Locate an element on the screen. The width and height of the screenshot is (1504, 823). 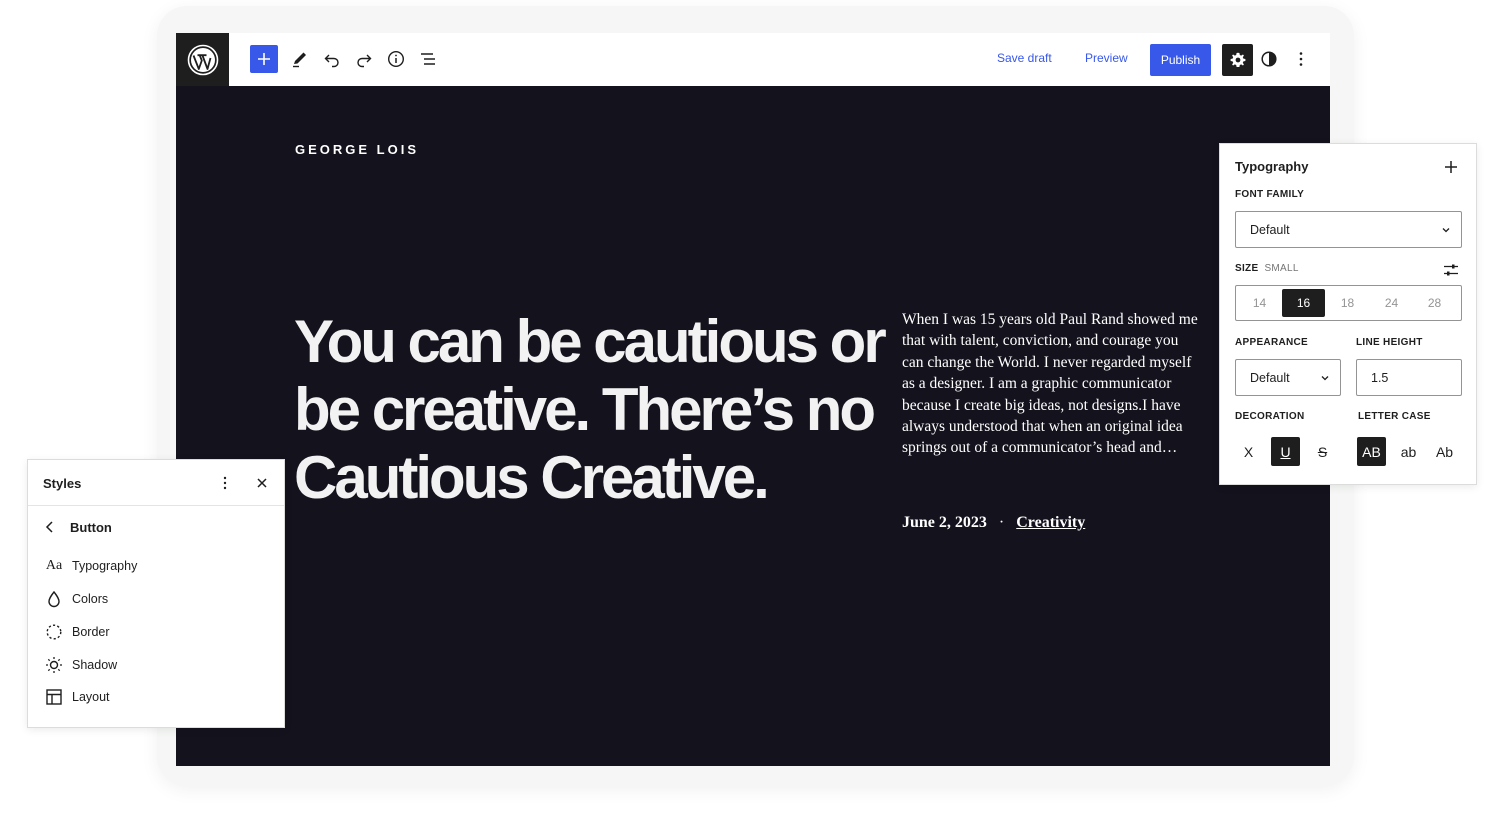
line-height-label: LINE HEIGHT is located at coordinates (1389, 342).